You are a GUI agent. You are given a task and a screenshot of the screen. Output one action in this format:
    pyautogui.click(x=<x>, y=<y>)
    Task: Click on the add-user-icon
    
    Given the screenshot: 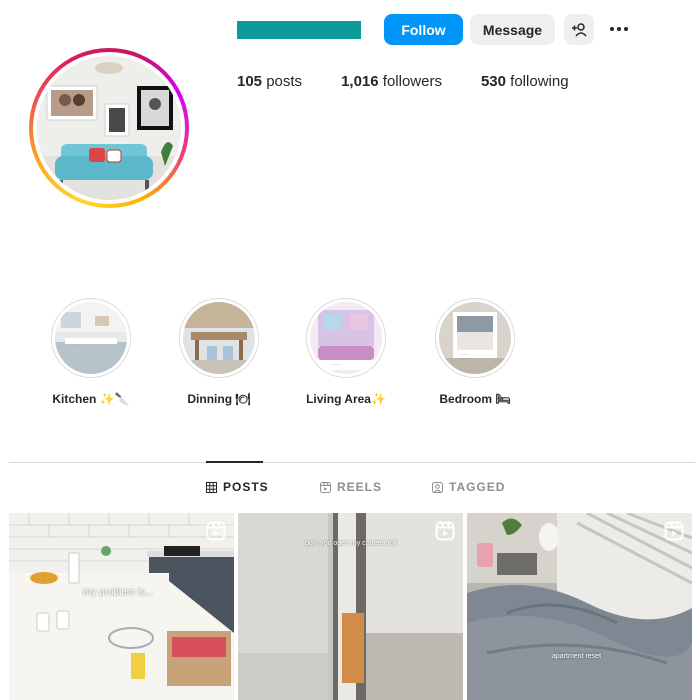 What is the action you would take?
    pyautogui.click(x=579, y=29)
    